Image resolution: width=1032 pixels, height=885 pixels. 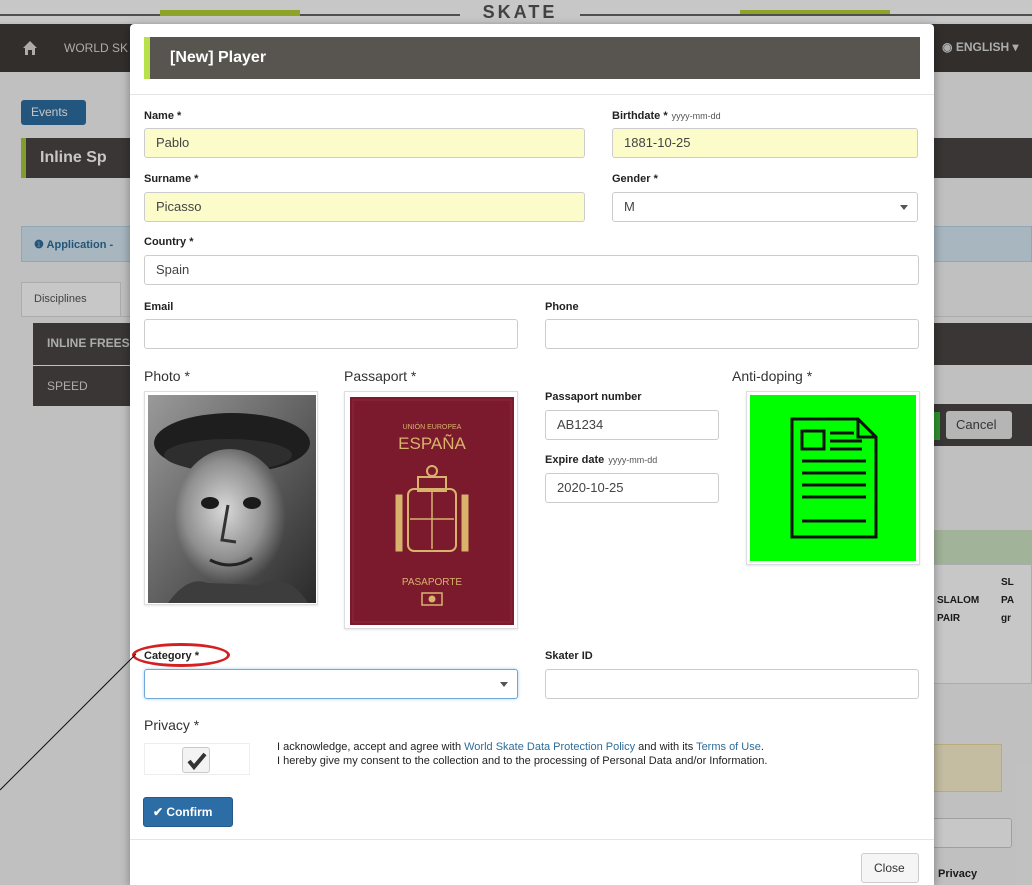 I want to click on passport-cover-bottom-text: PASAPORTE, so click(x=432, y=582).